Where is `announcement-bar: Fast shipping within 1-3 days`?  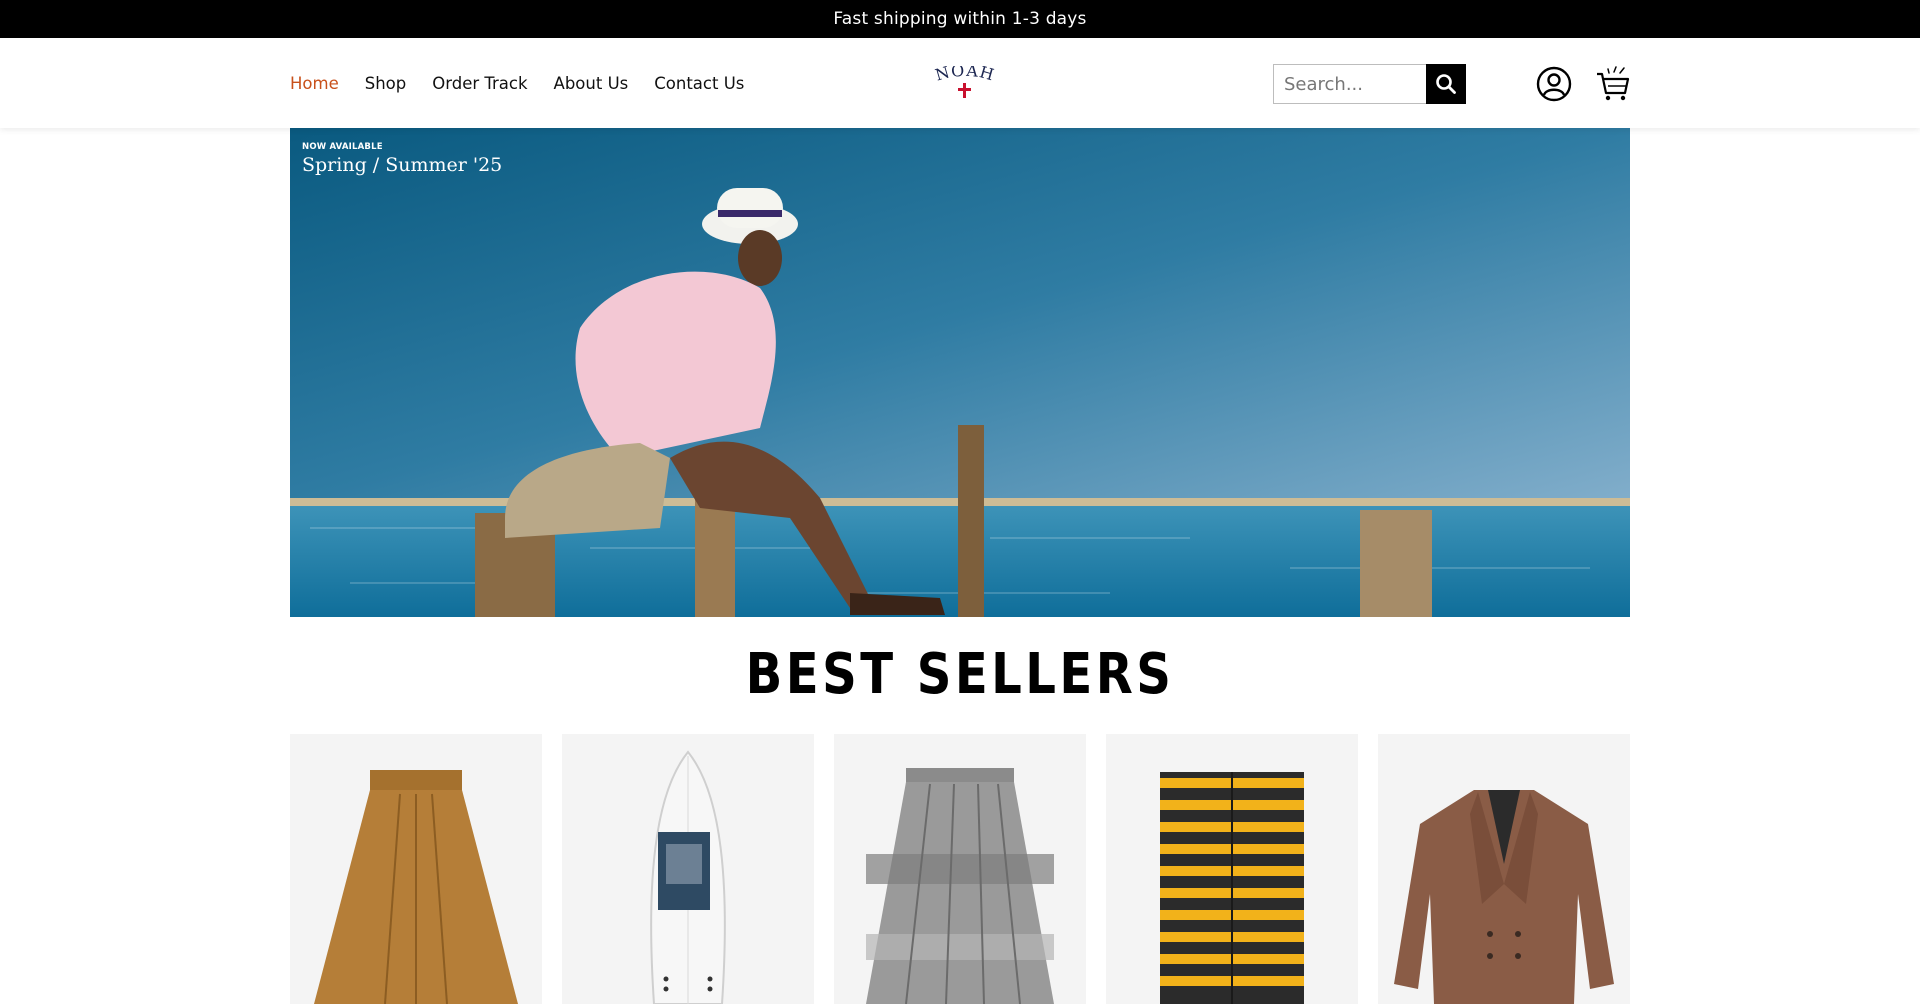 announcement-bar: Fast shipping within 1-3 days is located at coordinates (960, 19).